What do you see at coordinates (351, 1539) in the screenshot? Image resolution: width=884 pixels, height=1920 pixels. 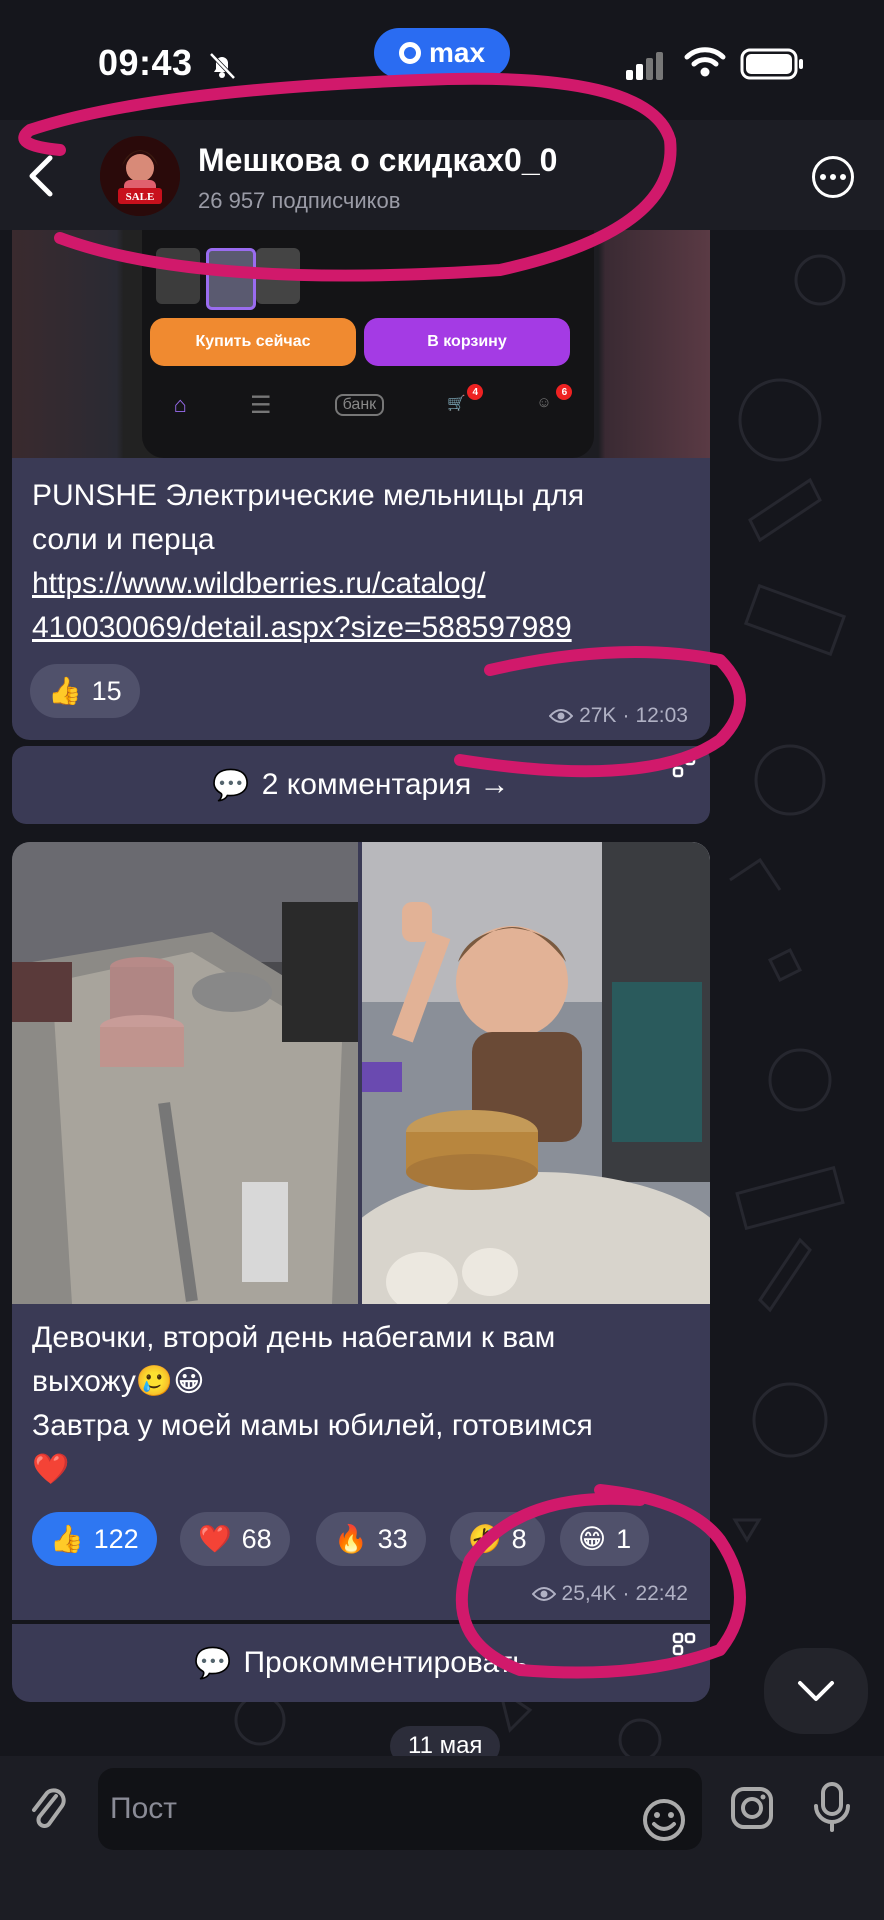 I see `fire-icon: 🔥` at bounding box center [351, 1539].